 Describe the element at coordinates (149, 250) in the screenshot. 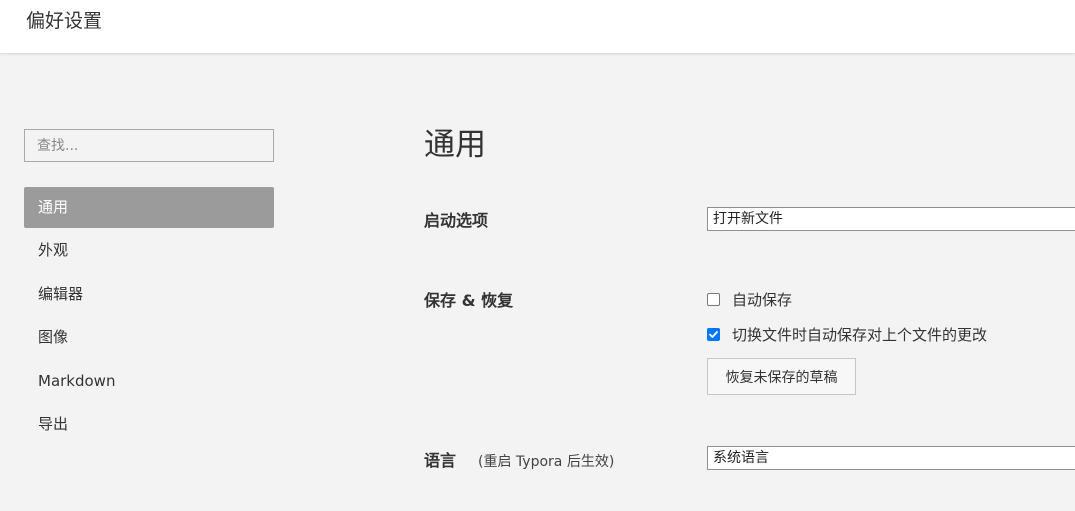

I see `sidebar-item-appearance: 外观` at that location.